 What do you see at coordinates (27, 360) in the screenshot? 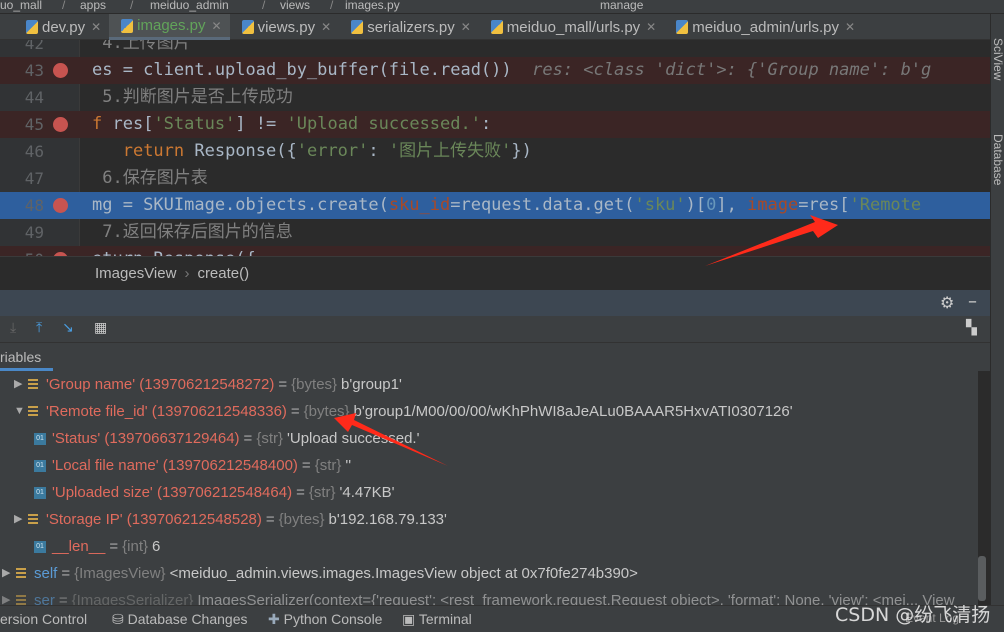
I see `tab-variables: riables` at bounding box center [27, 360].